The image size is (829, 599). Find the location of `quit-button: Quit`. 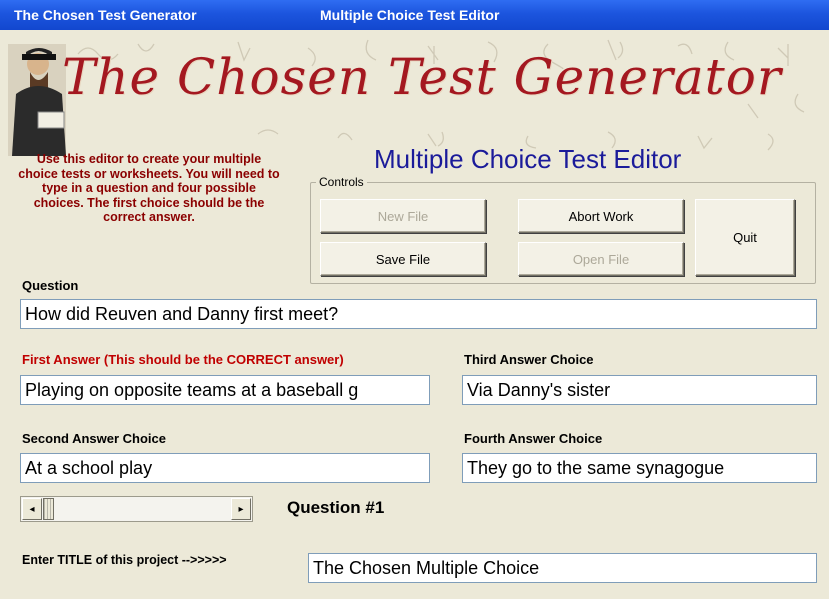

quit-button: Quit is located at coordinates (745, 237).